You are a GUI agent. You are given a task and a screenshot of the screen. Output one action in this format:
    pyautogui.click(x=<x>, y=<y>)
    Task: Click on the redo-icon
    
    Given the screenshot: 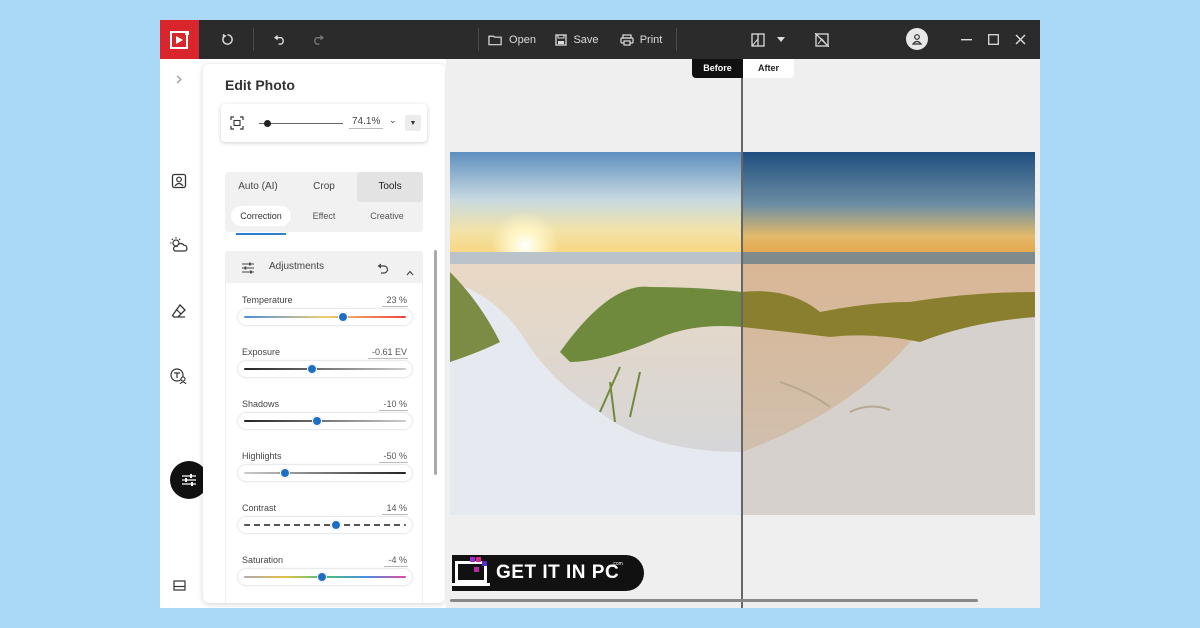 What is the action you would take?
    pyautogui.click(x=318, y=39)
    